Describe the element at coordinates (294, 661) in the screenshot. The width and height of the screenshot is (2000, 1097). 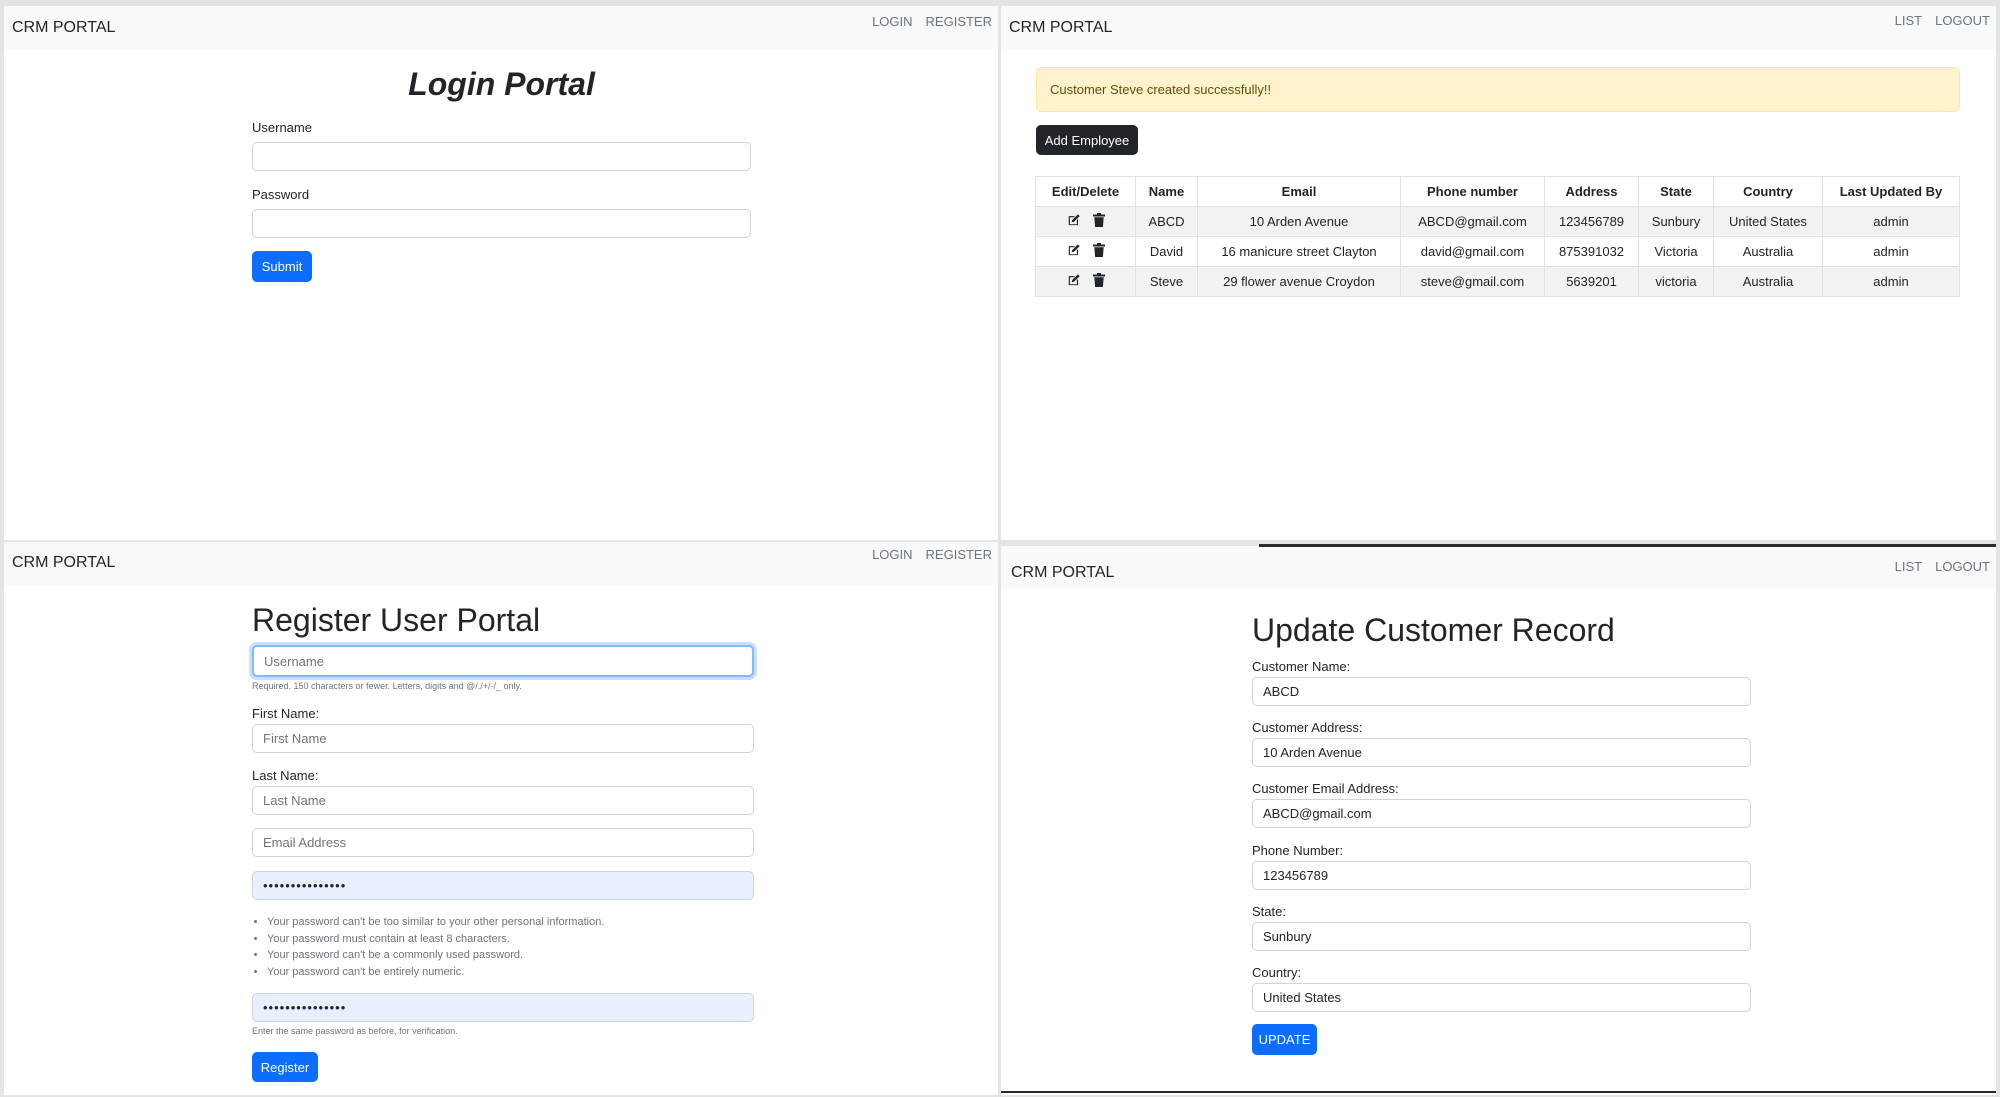
I see `username-placeholder: Username` at that location.